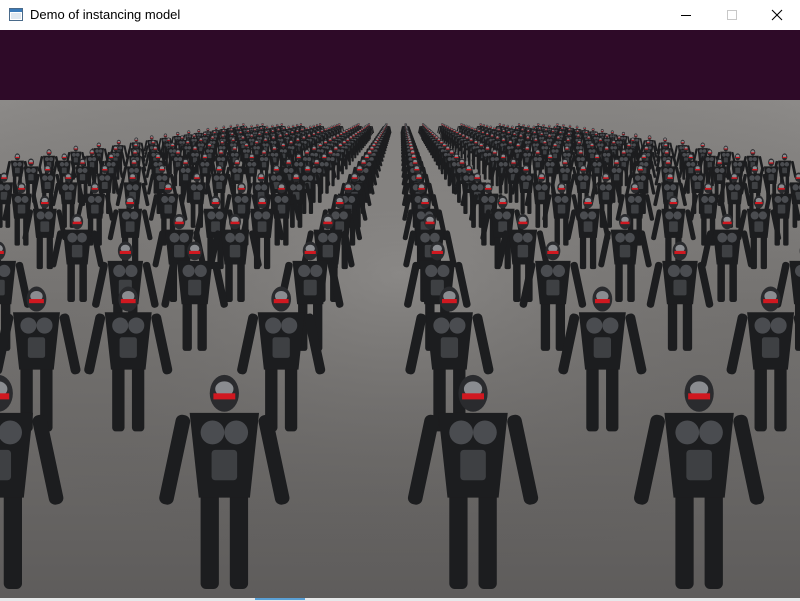  I want to click on window-title: Demo of instancing model, so click(105, 14).